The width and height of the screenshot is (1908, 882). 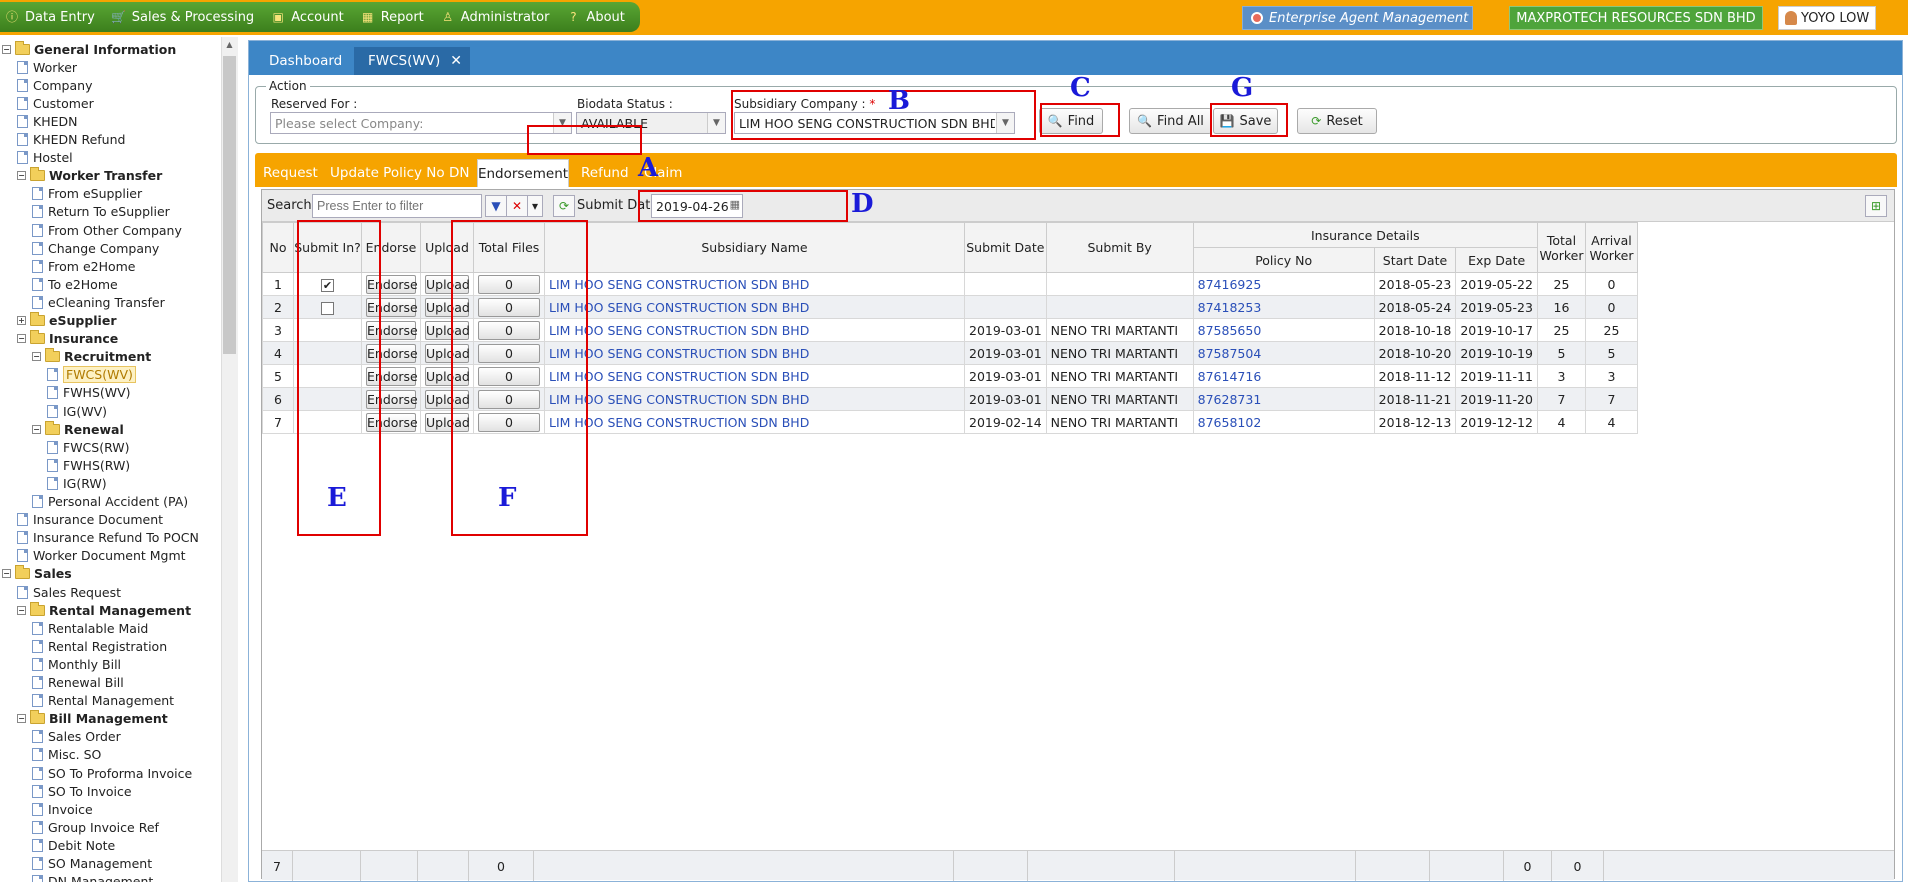 What do you see at coordinates (735, 204) in the screenshot?
I see `calendar-icon: ▦` at bounding box center [735, 204].